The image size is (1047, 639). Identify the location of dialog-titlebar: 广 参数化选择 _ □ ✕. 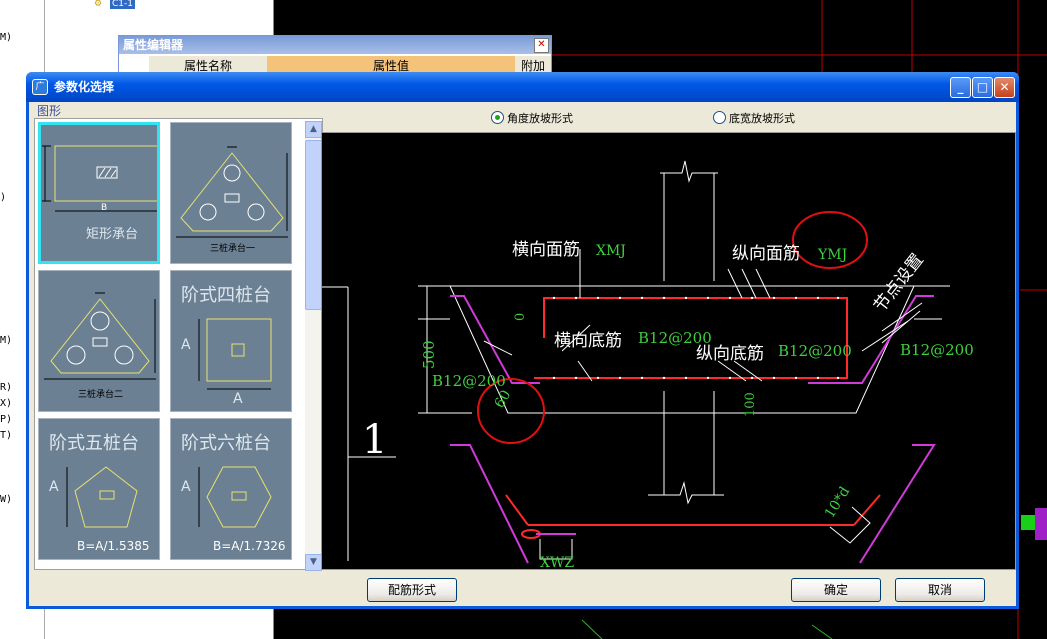
(522, 87).